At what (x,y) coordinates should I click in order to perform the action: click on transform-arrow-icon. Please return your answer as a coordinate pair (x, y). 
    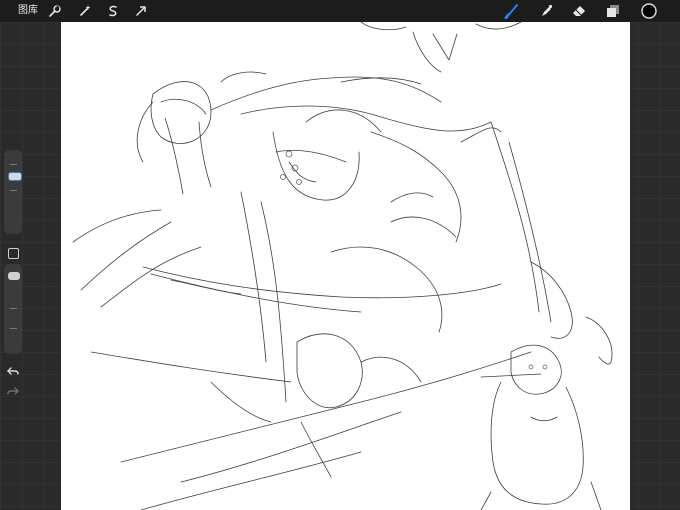
    Looking at the image, I should click on (141, 11).